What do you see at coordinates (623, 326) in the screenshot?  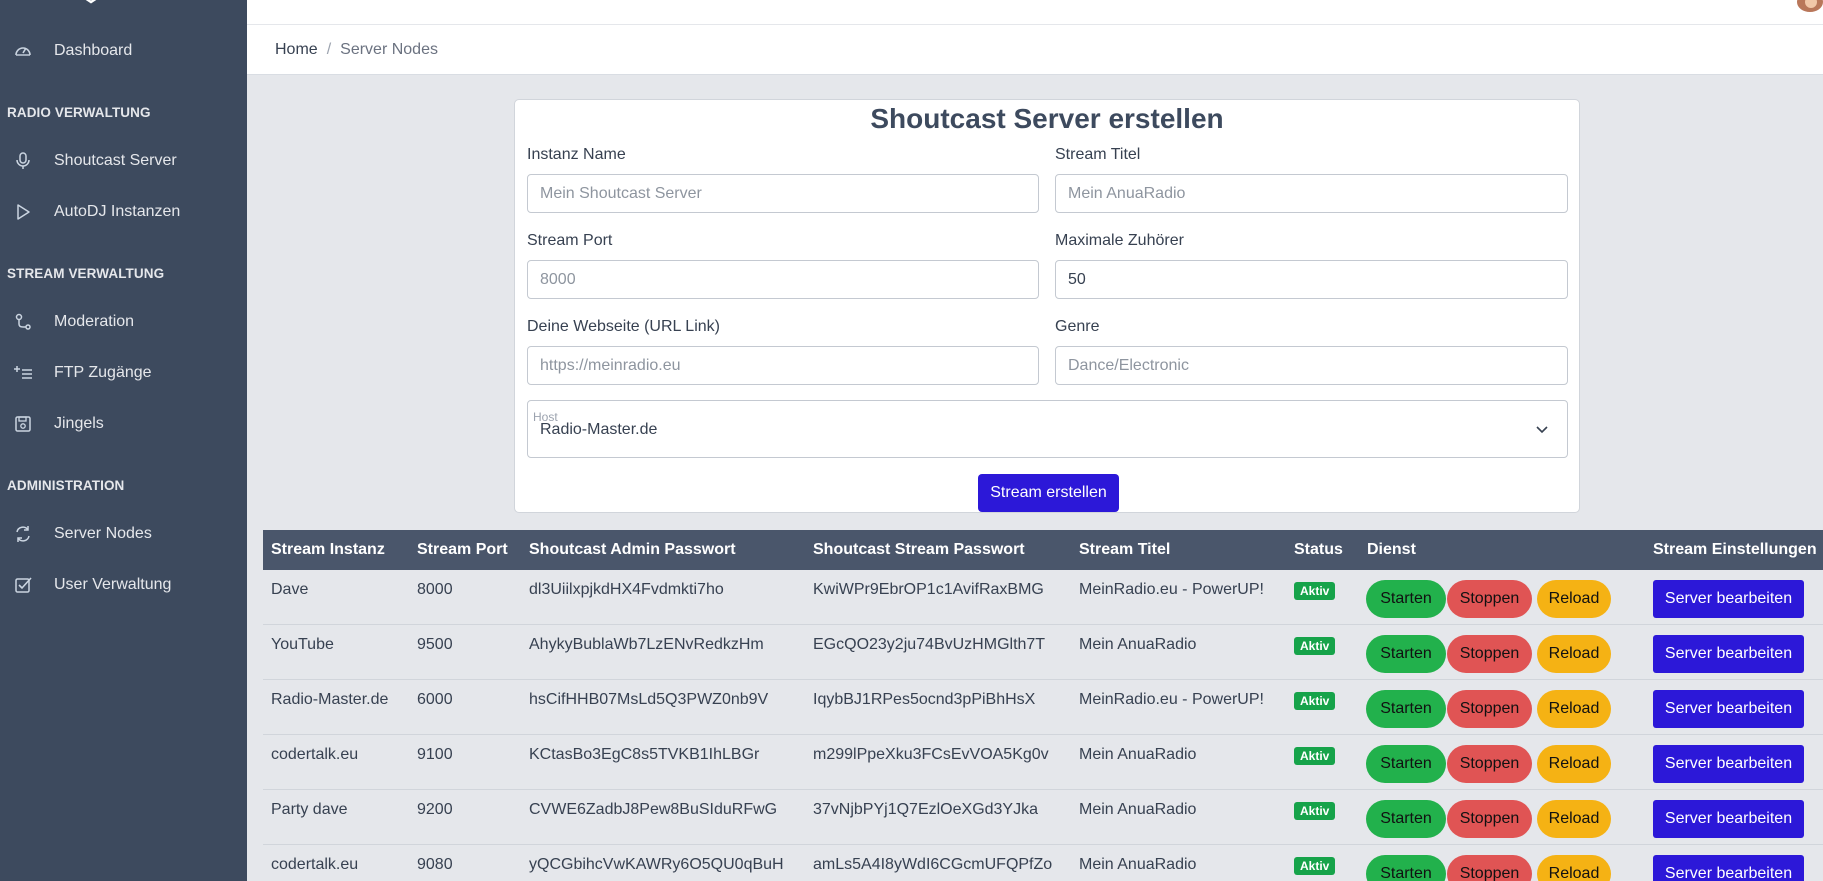 I see `website-label: Deine Webseite (URL Link)` at bounding box center [623, 326].